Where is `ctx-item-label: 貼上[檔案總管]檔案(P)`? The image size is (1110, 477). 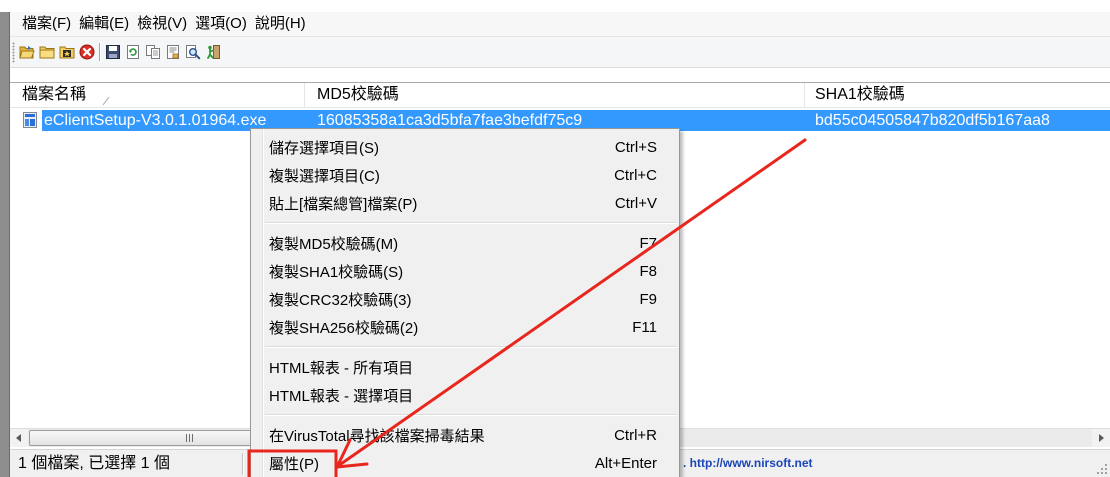
ctx-item-label: 貼上[檔案總管]檔案(P) is located at coordinates (343, 204).